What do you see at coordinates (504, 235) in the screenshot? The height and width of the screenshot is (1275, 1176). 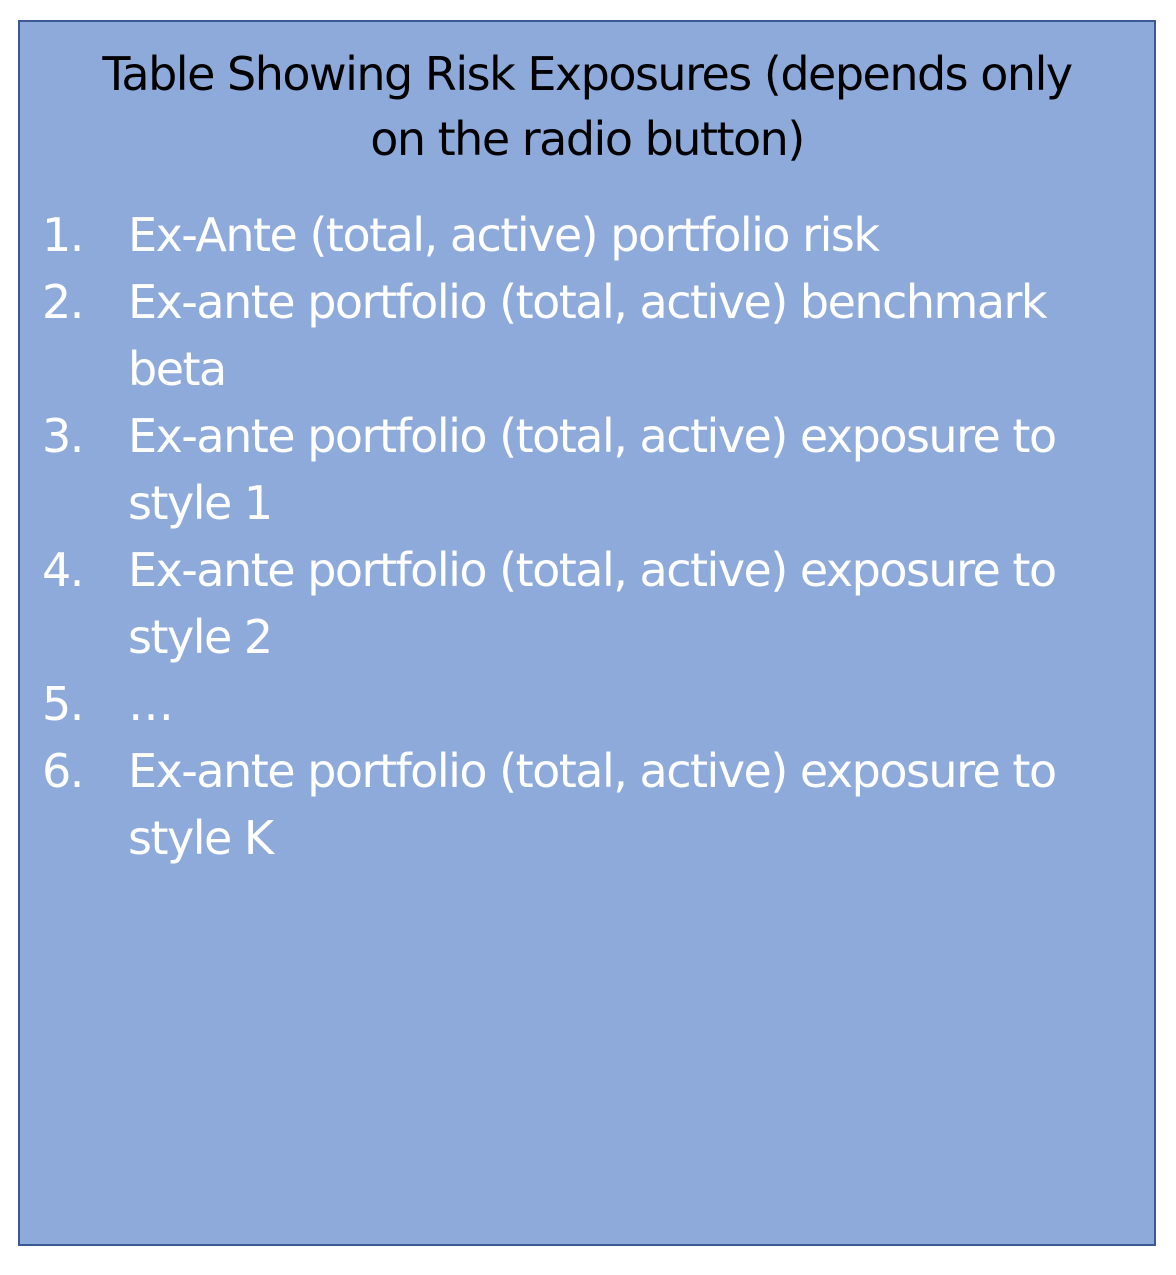 I see `list-item-text: Ex-Ante (total, active) portfolio risk` at bounding box center [504, 235].